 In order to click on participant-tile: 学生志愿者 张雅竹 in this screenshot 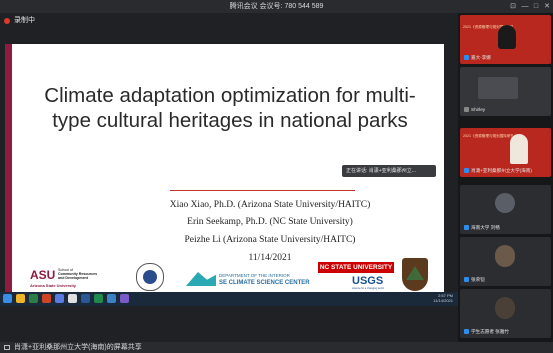, I will do `click(505, 313)`.